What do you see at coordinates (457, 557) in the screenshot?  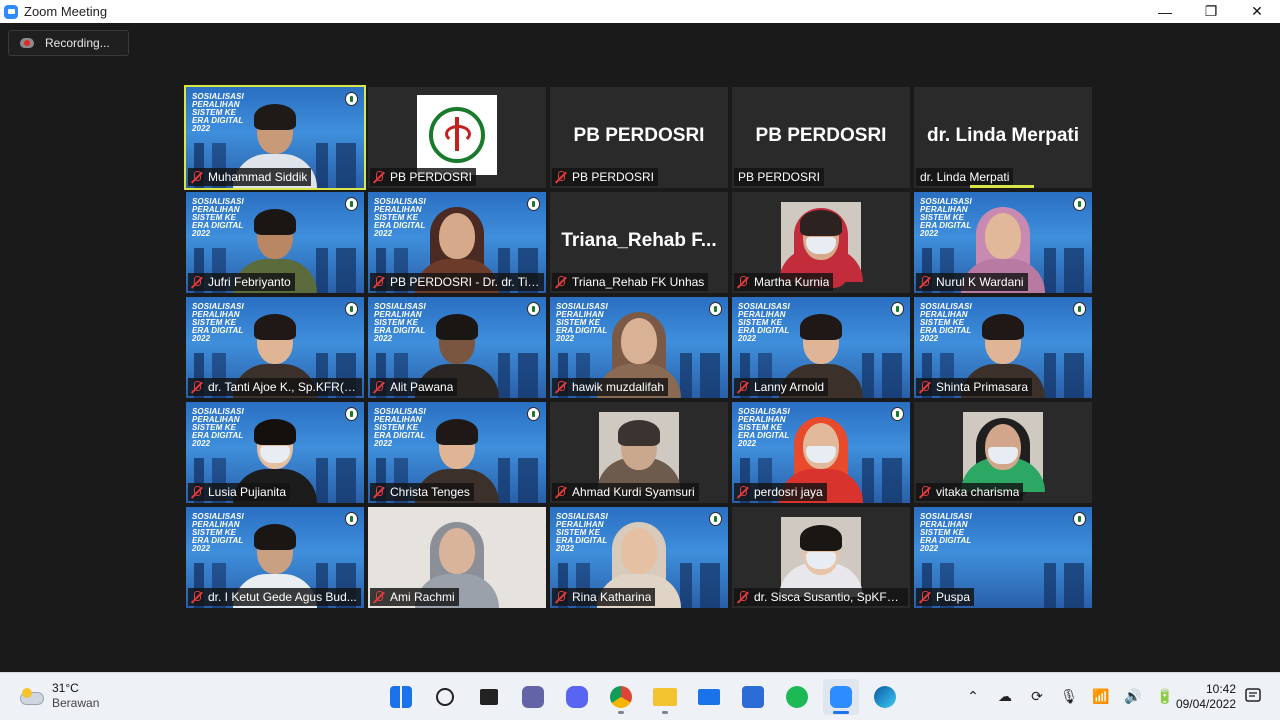 I see `participant-tile: Ami Rachmi` at bounding box center [457, 557].